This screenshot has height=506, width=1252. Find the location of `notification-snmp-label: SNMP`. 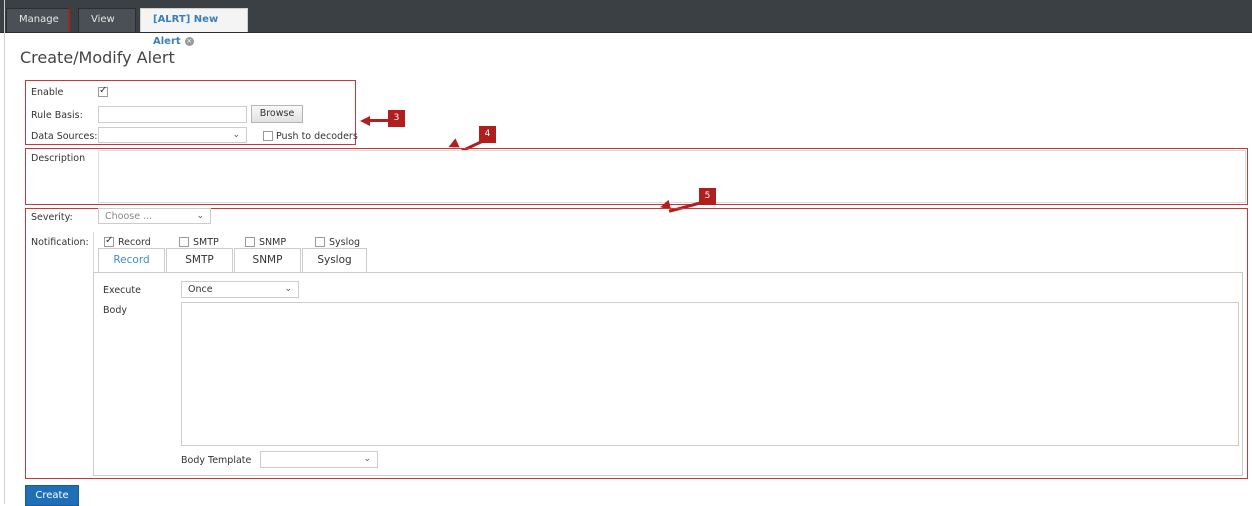

notification-snmp-label: SNMP is located at coordinates (273, 242).